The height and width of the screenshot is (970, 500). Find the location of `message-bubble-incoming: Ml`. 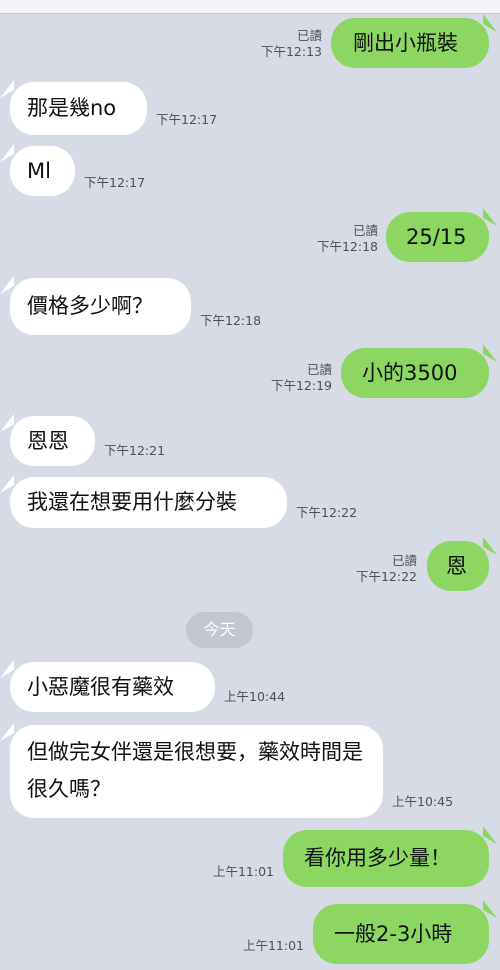

message-bubble-incoming: Ml is located at coordinates (42, 171).